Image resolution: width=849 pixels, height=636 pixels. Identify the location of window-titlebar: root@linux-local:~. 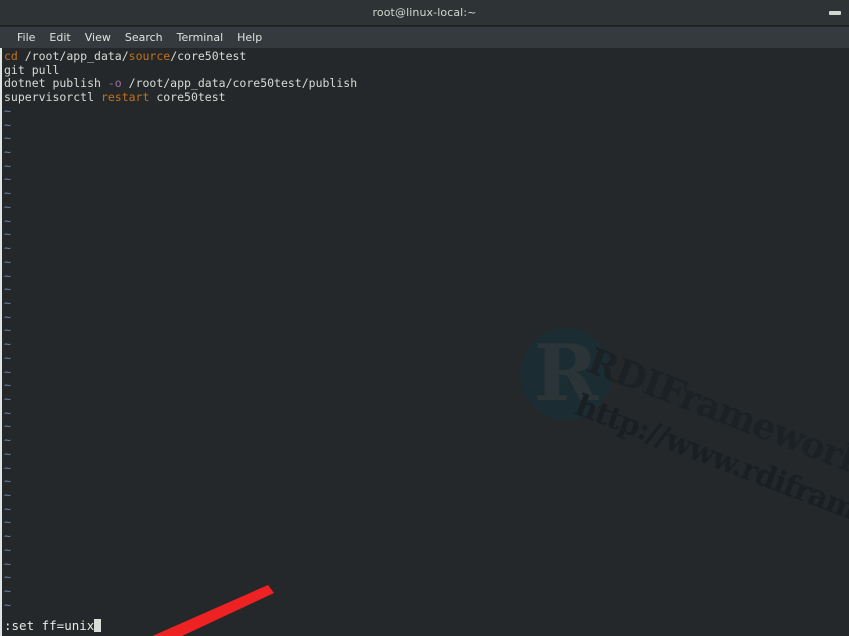
(424, 13).